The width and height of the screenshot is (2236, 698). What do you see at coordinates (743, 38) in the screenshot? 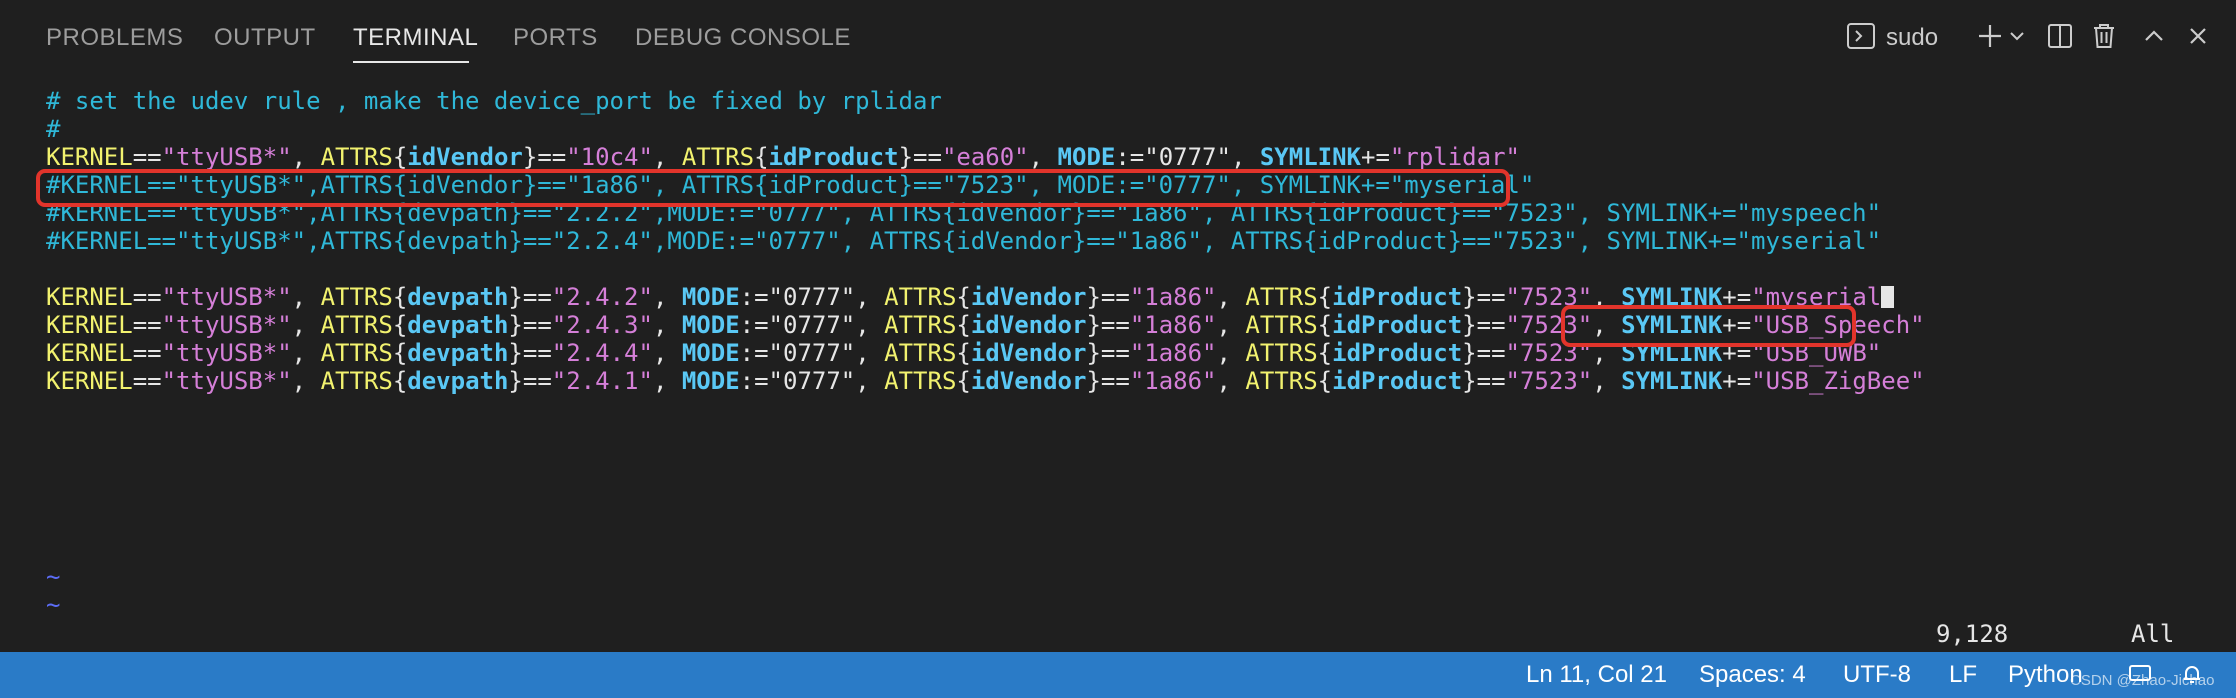
I see `tab-debug-console: DEBUG CONSOLE` at bounding box center [743, 38].